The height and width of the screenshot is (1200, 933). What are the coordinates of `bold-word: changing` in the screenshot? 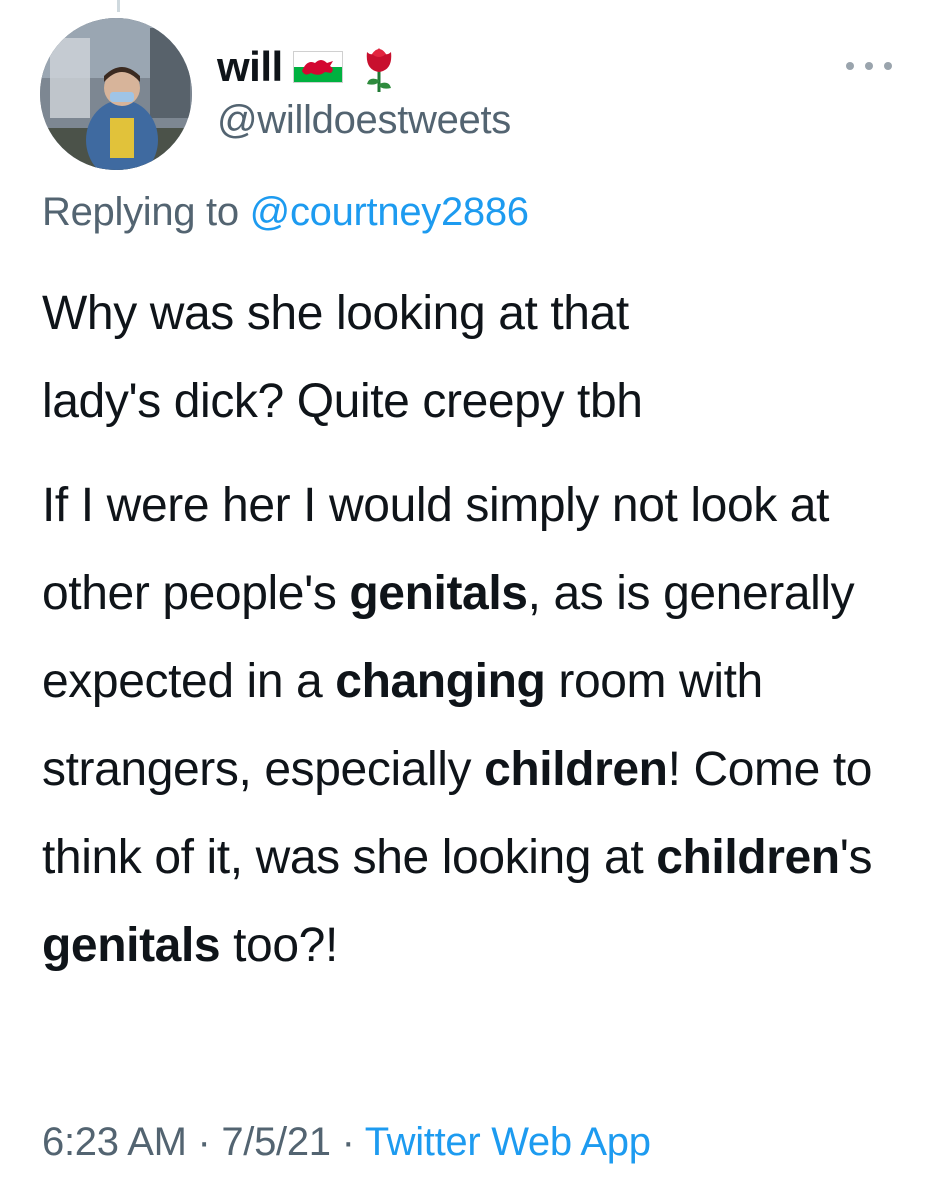 It's located at (440, 681).